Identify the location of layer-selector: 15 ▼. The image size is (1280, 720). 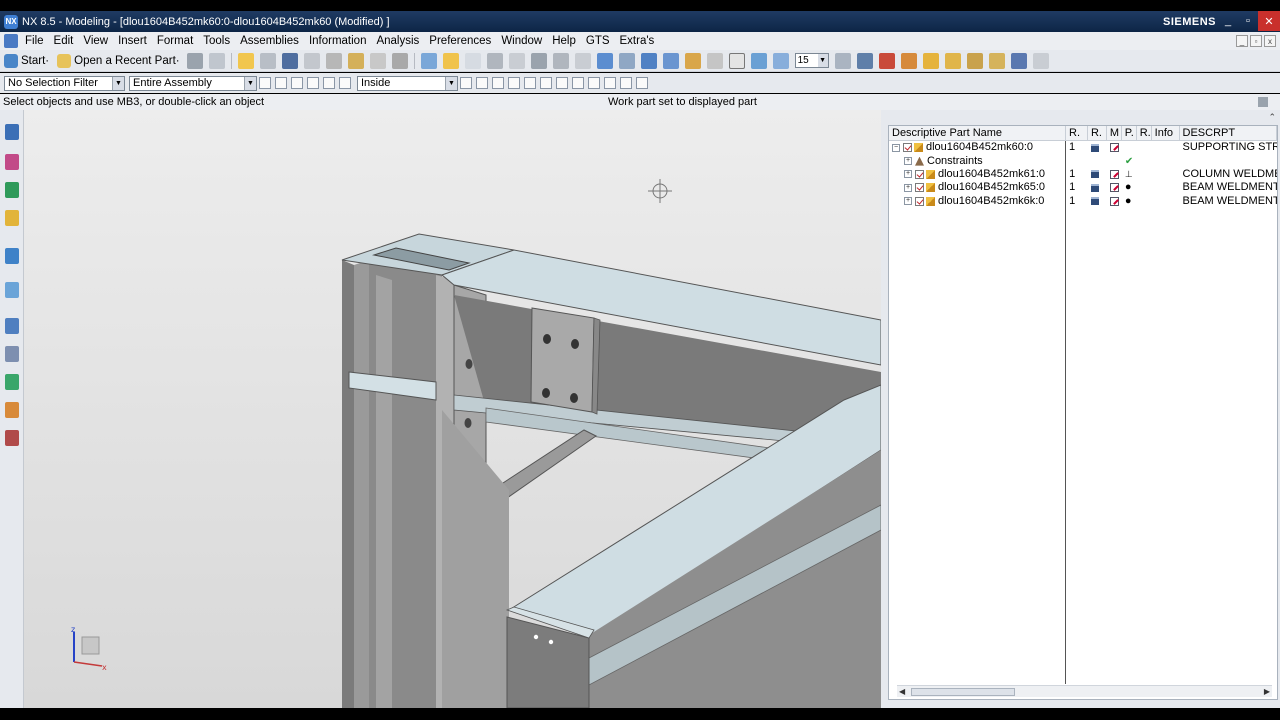
(811, 60).